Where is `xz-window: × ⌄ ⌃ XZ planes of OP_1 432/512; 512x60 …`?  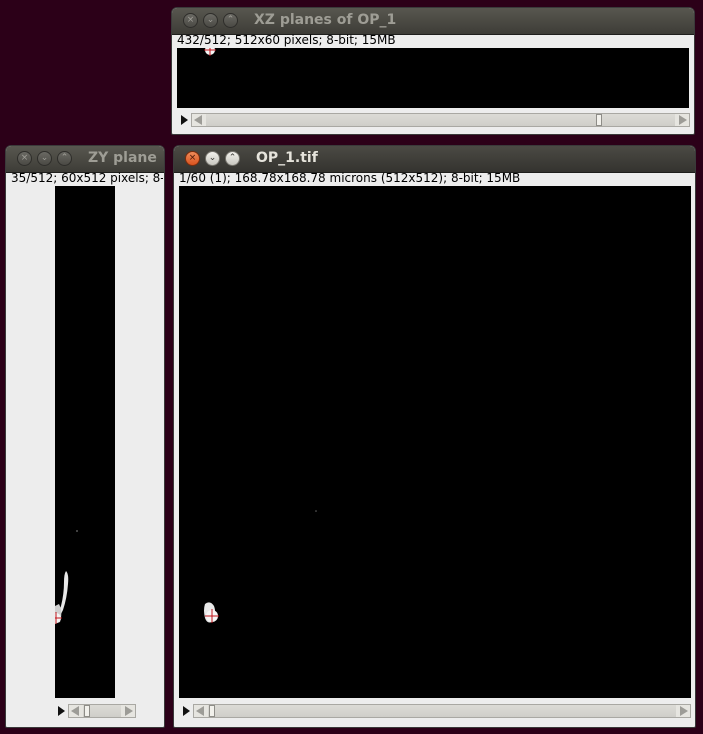 xz-window: × ⌄ ⌃ XZ planes of OP_1 432/512; 512x60 … is located at coordinates (433, 71).